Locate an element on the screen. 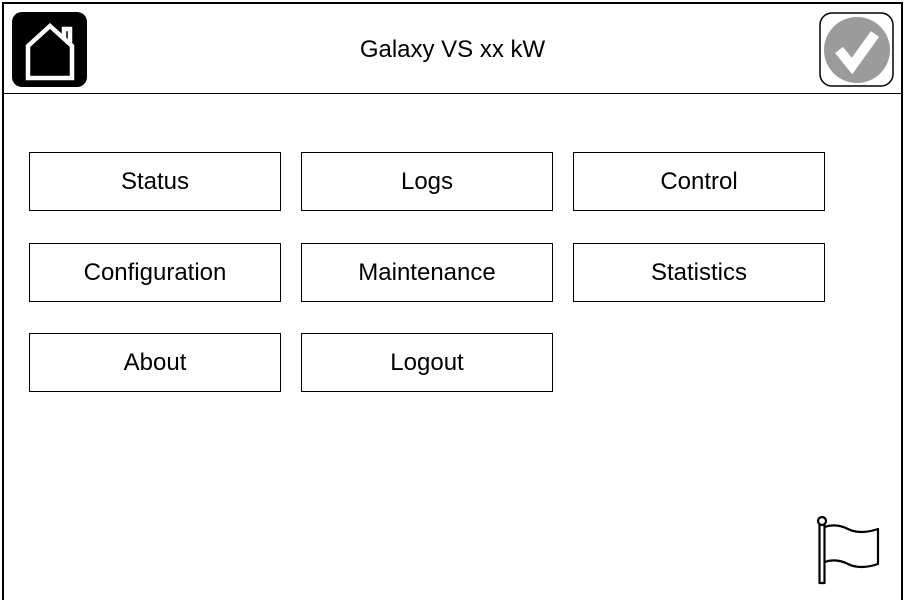 This screenshot has width=905, height=600. logs-button-label: Logs is located at coordinates (427, 181).